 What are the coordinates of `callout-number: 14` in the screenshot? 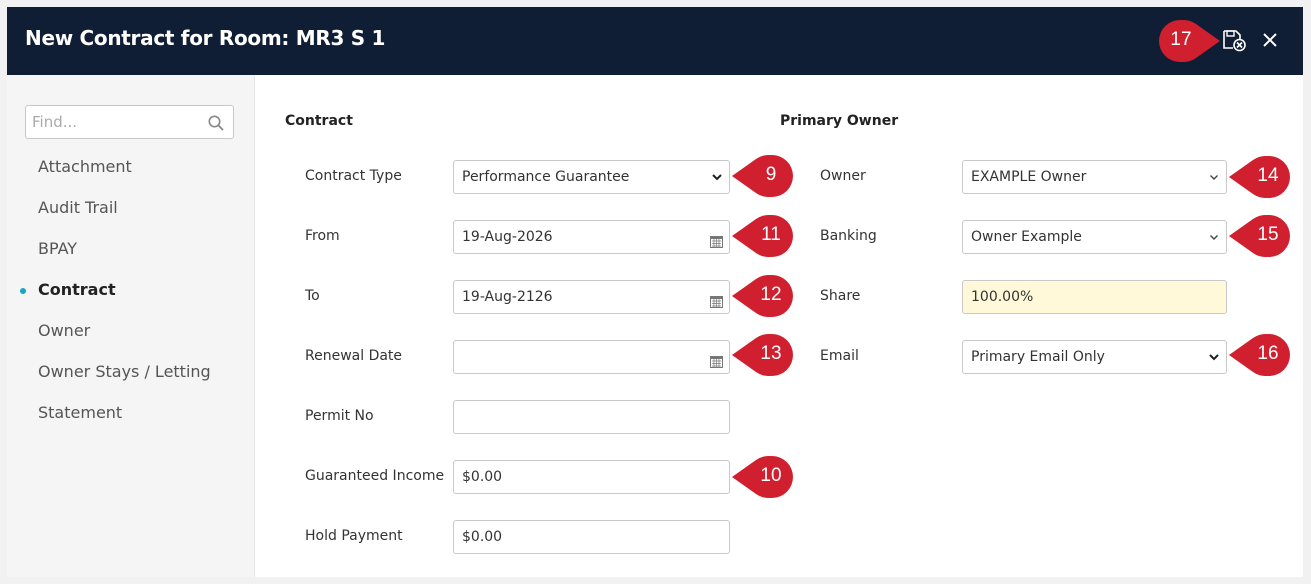 It's located at (1268, 175).